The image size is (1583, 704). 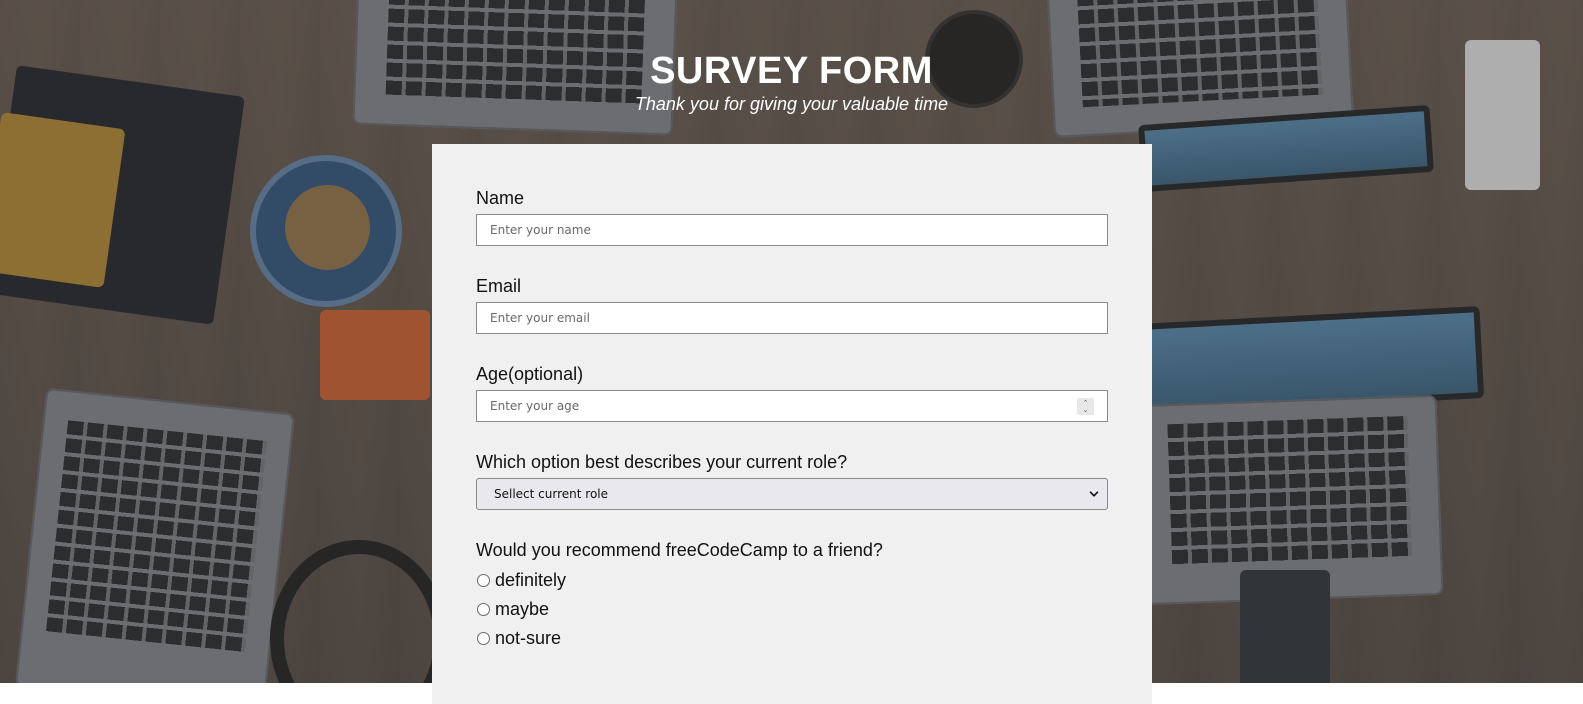 What do you see at coordinates (791, 71) in the screenshot?
I see `page-title: SURVEY FORM` at bounding box center [791, 71].